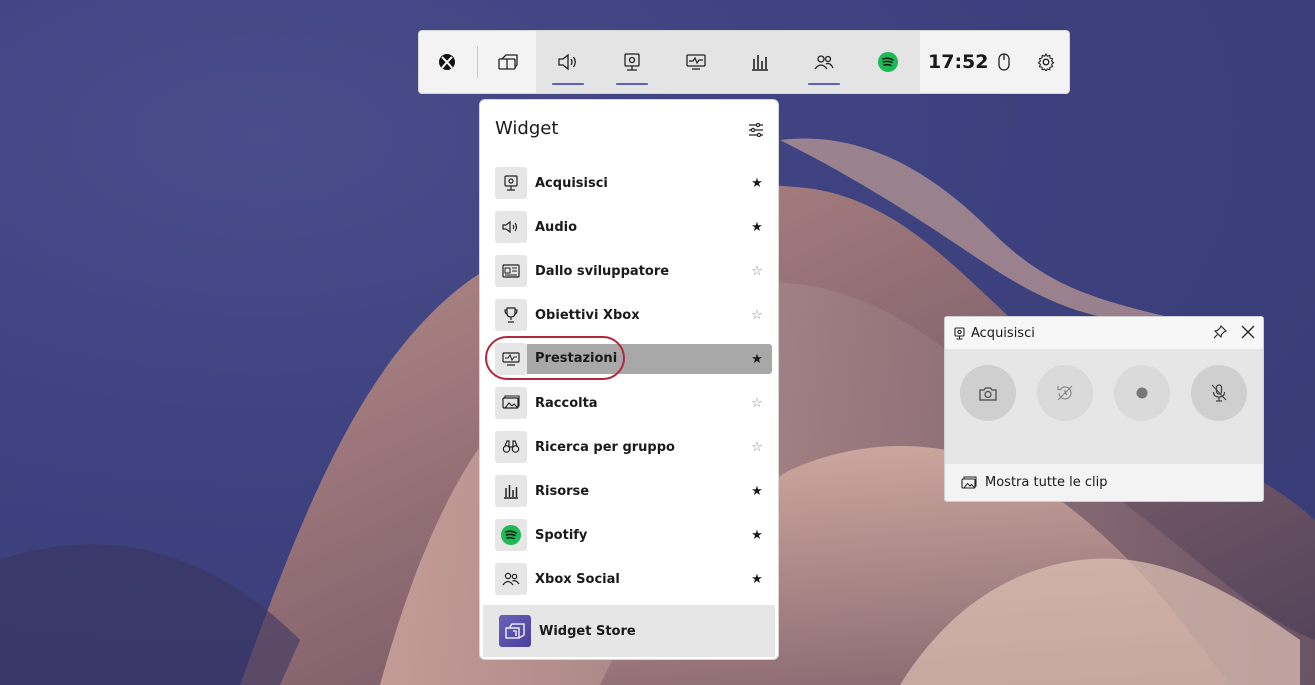  Describe the element at coordinates (633, 535) in the screenshot. I see `widget-item-spotify: Spotify ★` at that location.